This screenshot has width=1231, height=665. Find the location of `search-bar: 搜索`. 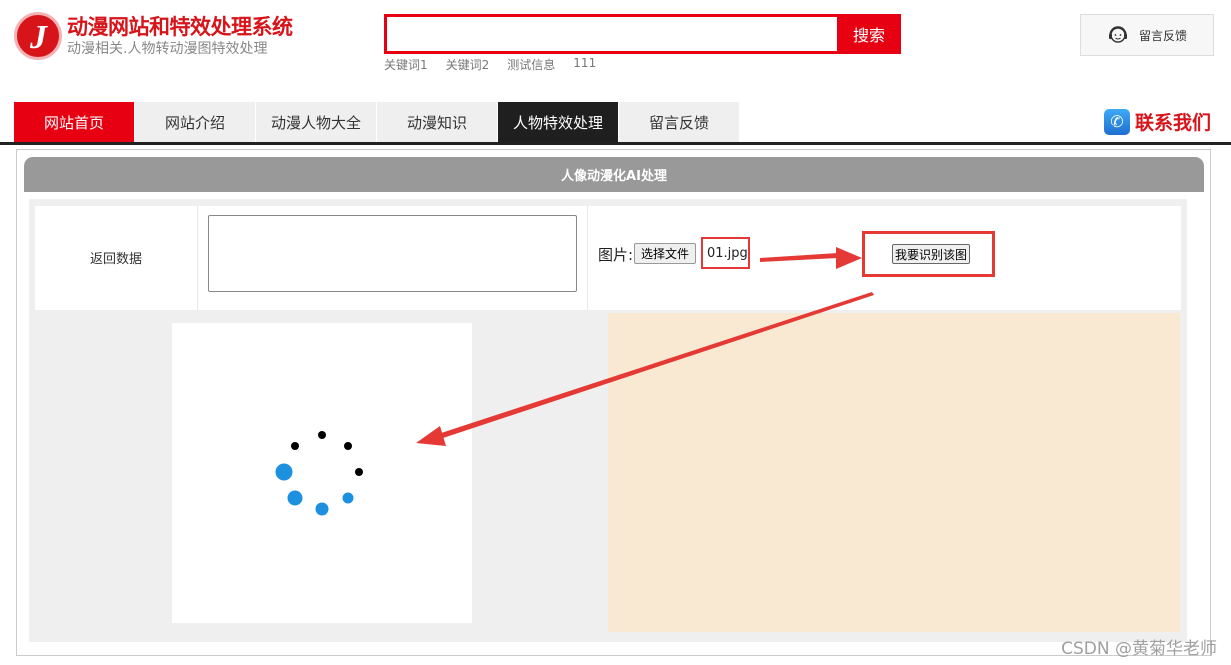

search-bar: 搜索 is located at coordinates (642, 34).